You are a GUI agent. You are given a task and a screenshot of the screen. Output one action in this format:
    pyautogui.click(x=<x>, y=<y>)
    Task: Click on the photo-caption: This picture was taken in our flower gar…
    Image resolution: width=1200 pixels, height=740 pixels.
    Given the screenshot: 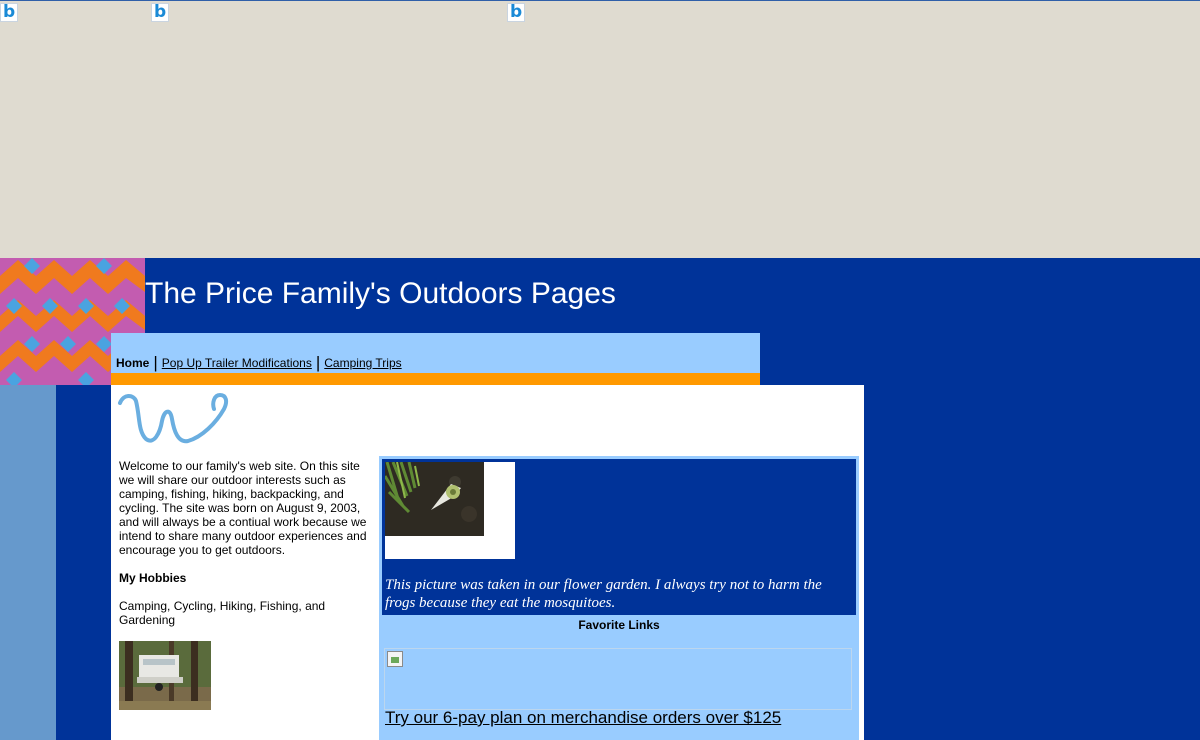 What is the action you would take?
    pyautogui.click(x=603, y=594)
    